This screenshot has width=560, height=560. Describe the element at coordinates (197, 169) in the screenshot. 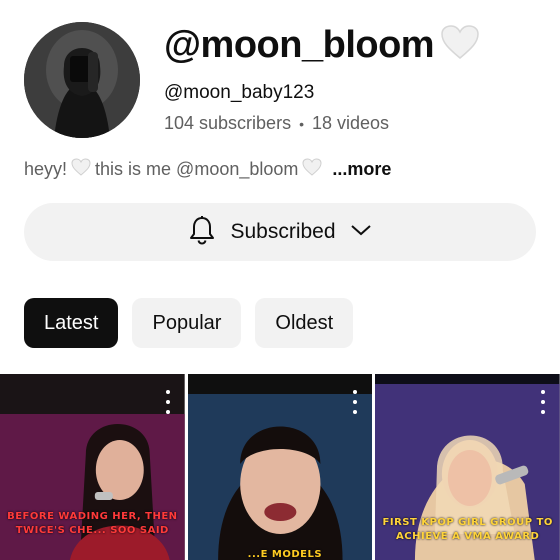

I see `description-text-mid: this is me @moon_bloom` at that location.